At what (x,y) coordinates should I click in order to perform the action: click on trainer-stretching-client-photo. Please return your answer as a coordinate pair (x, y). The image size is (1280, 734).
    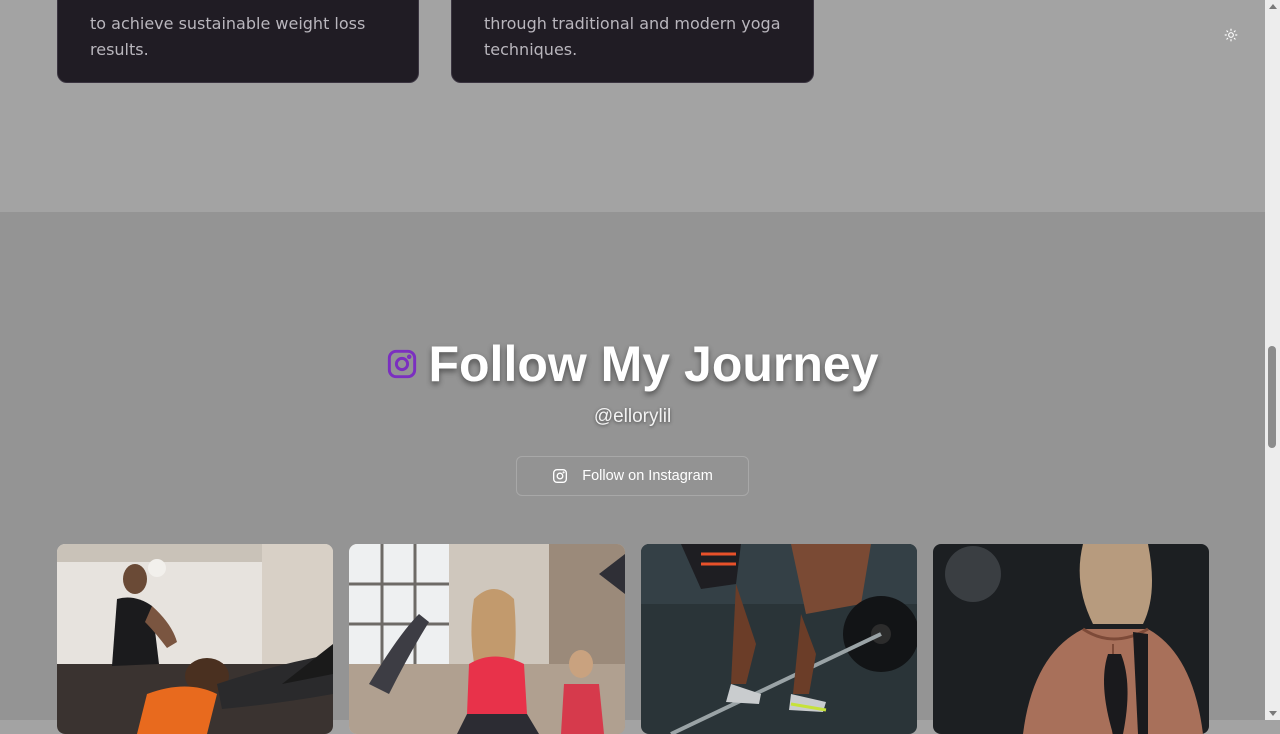
    Looking at the image, I should click on (195, 639).